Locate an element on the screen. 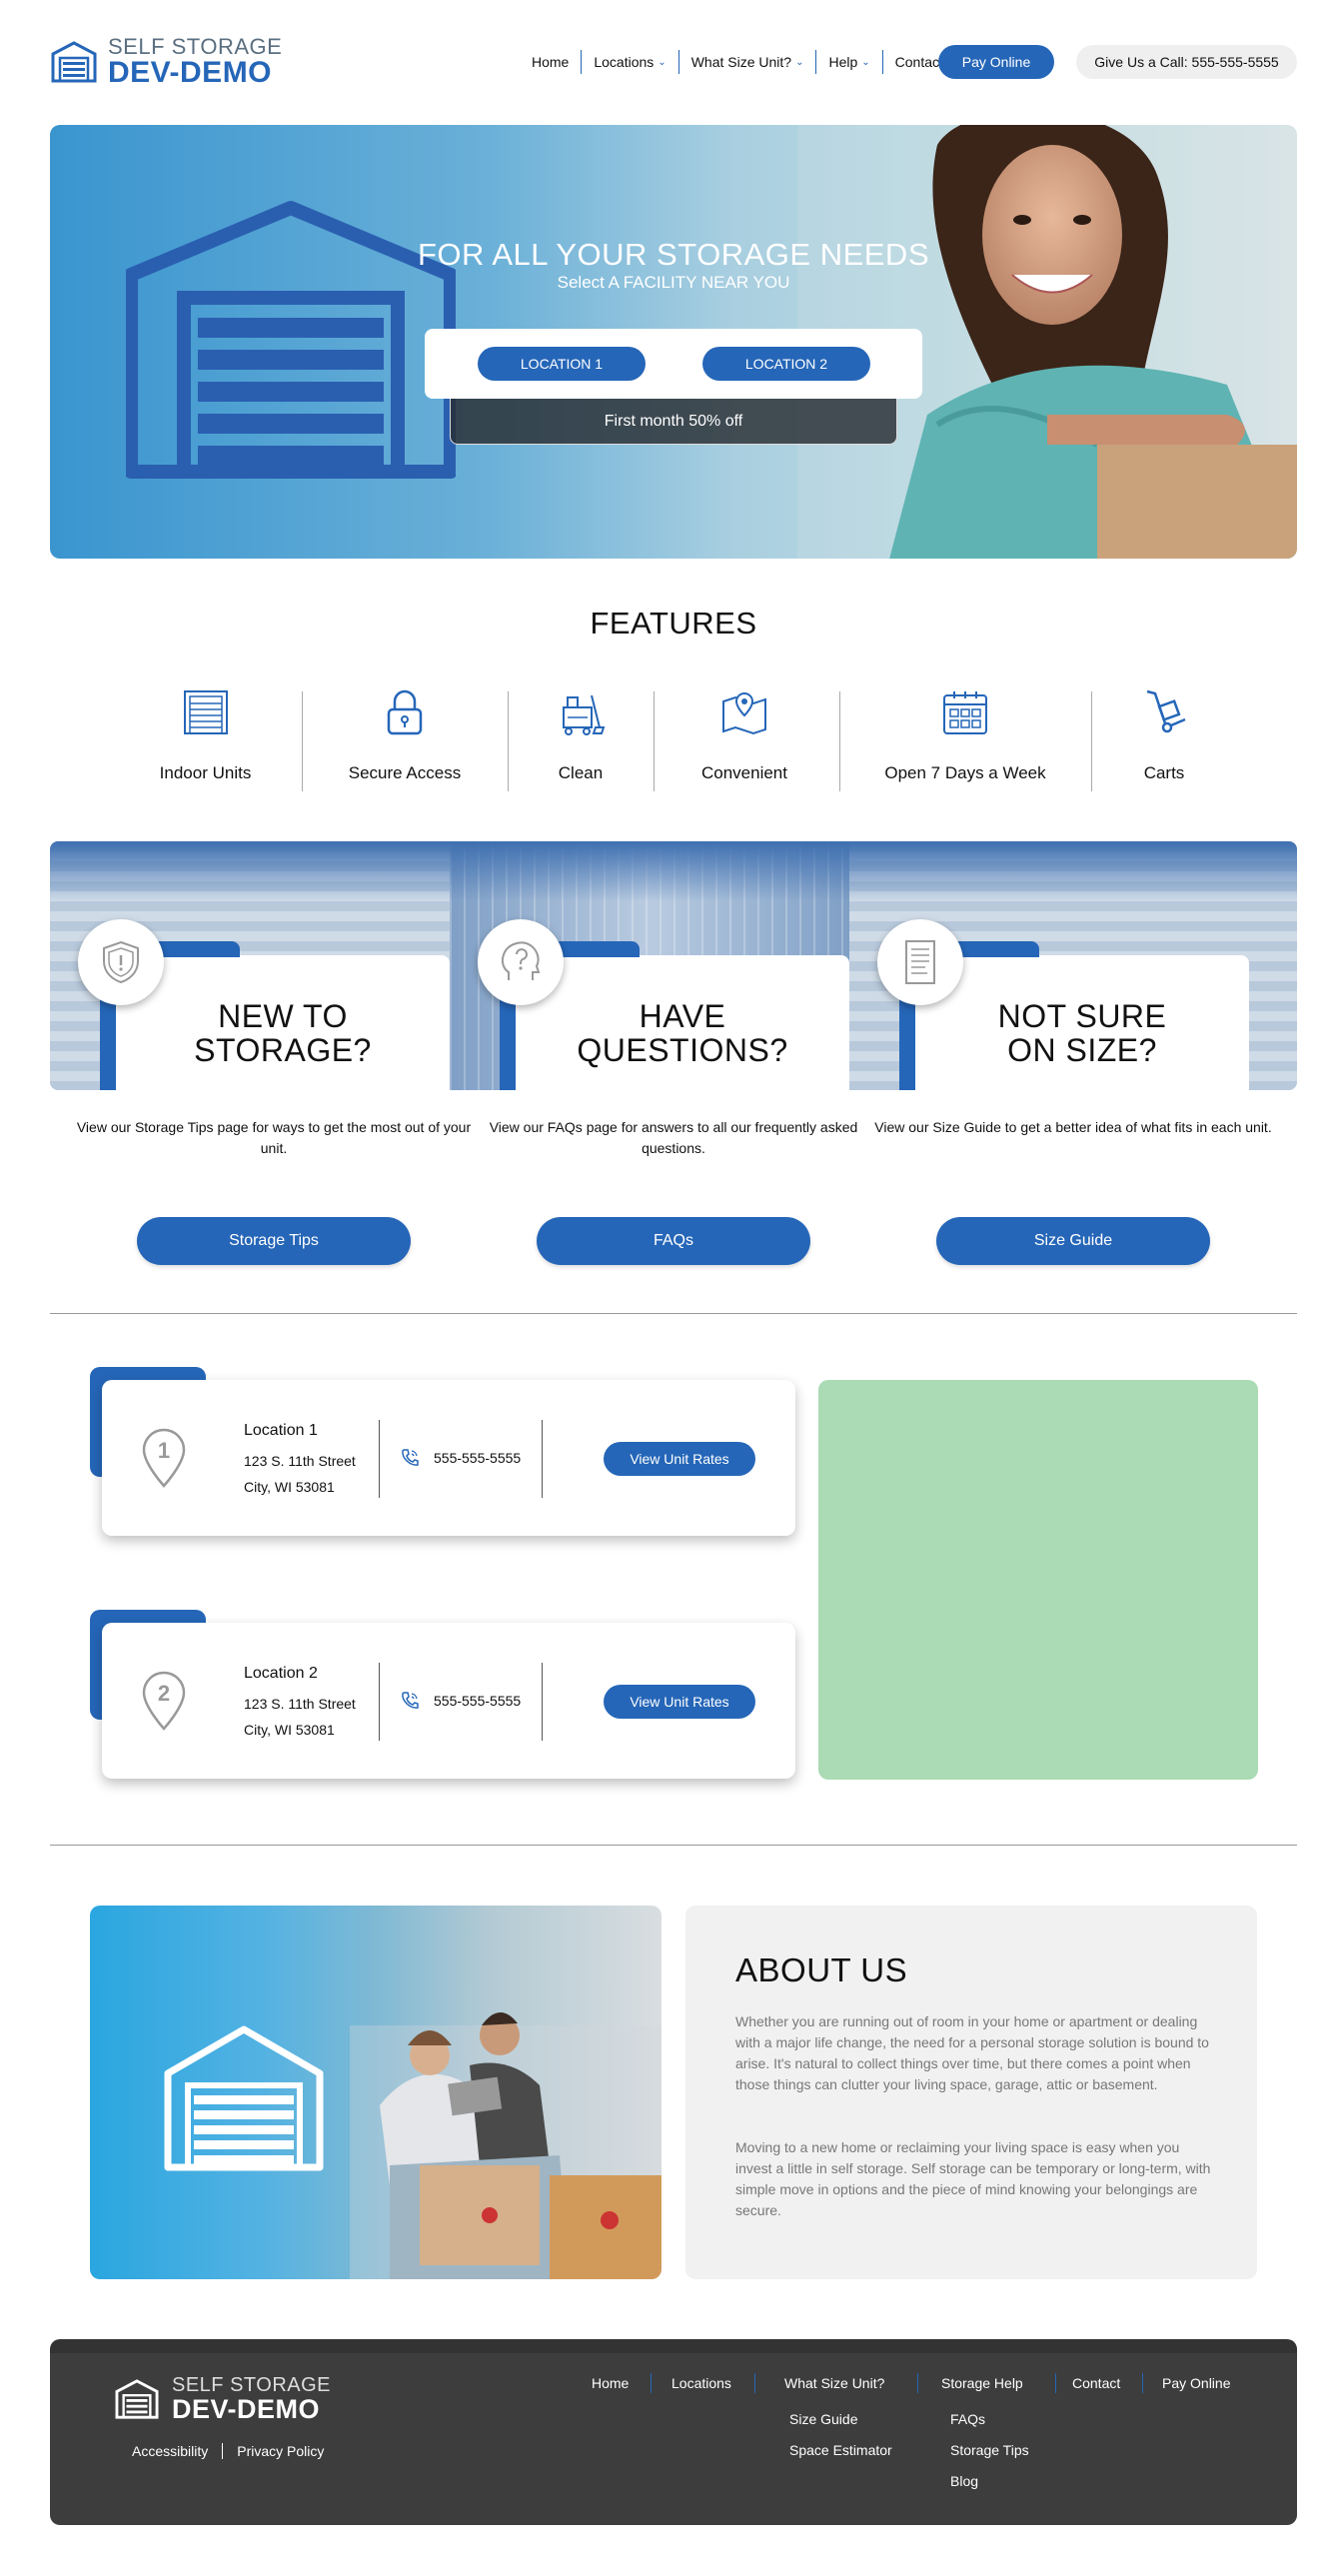  about-photo is located at coordinates (376, 2092).